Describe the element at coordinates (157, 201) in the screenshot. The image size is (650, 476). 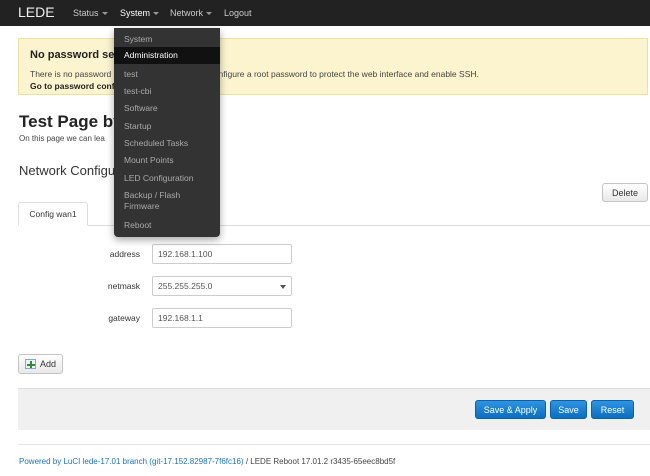
I see `menu-item-backup-flash-firmware: Backup / Flash Firmware` at that location.